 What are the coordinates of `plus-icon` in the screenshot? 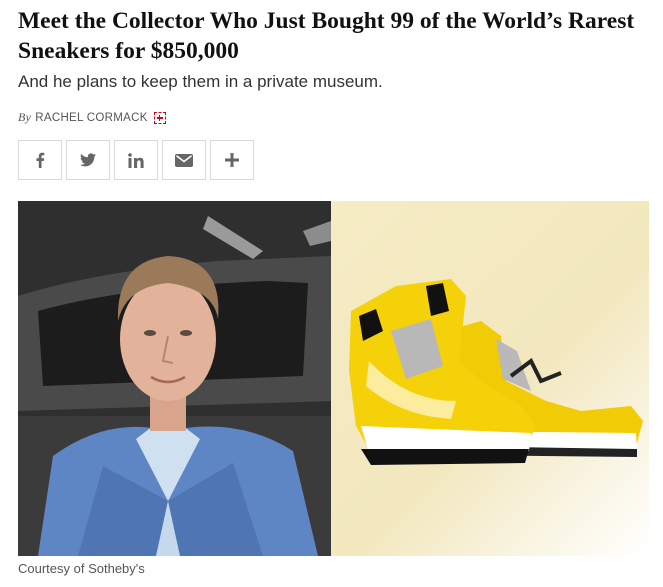 It's located at (232, 160).